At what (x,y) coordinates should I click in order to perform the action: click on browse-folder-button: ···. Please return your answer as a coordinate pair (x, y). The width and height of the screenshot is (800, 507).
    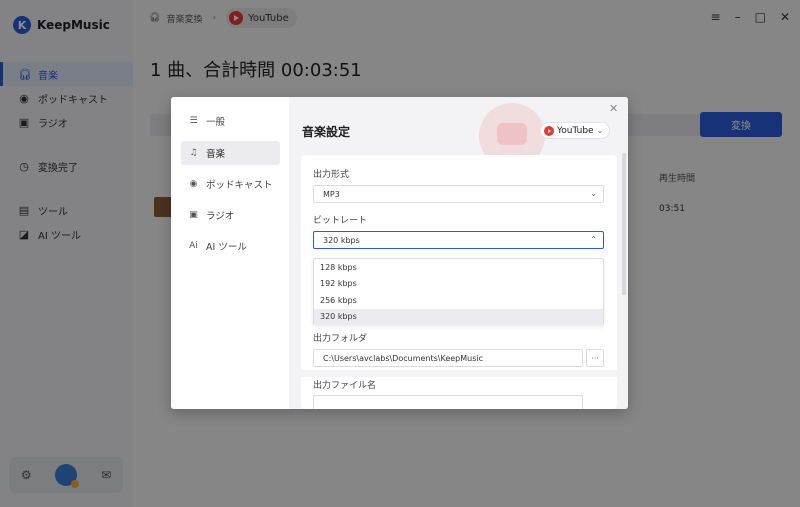
    Looking at the image, I should click on (595, 358).